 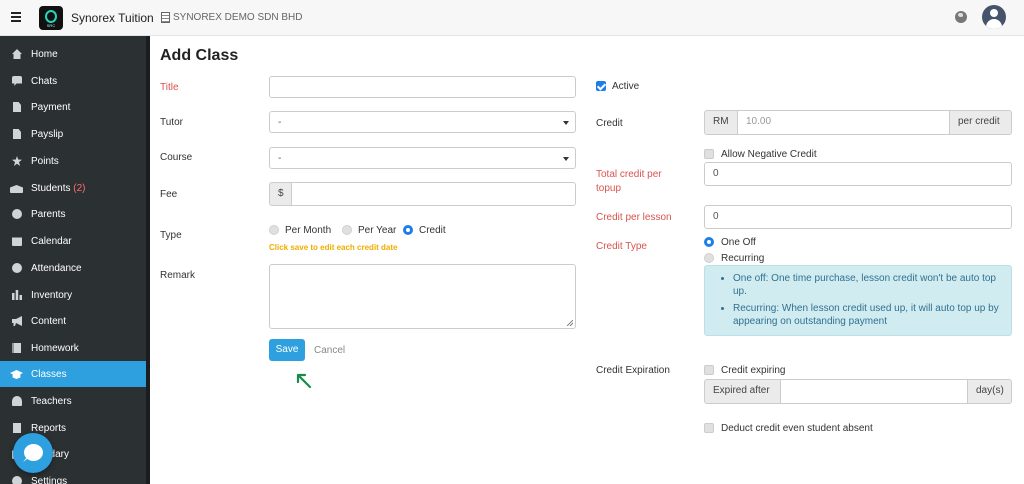 I want to click on credit-type-recurring-radio, so click(x=709, y=258).